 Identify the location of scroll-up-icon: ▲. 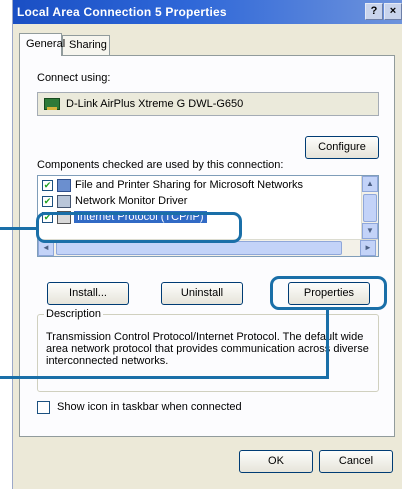
(370, 184).